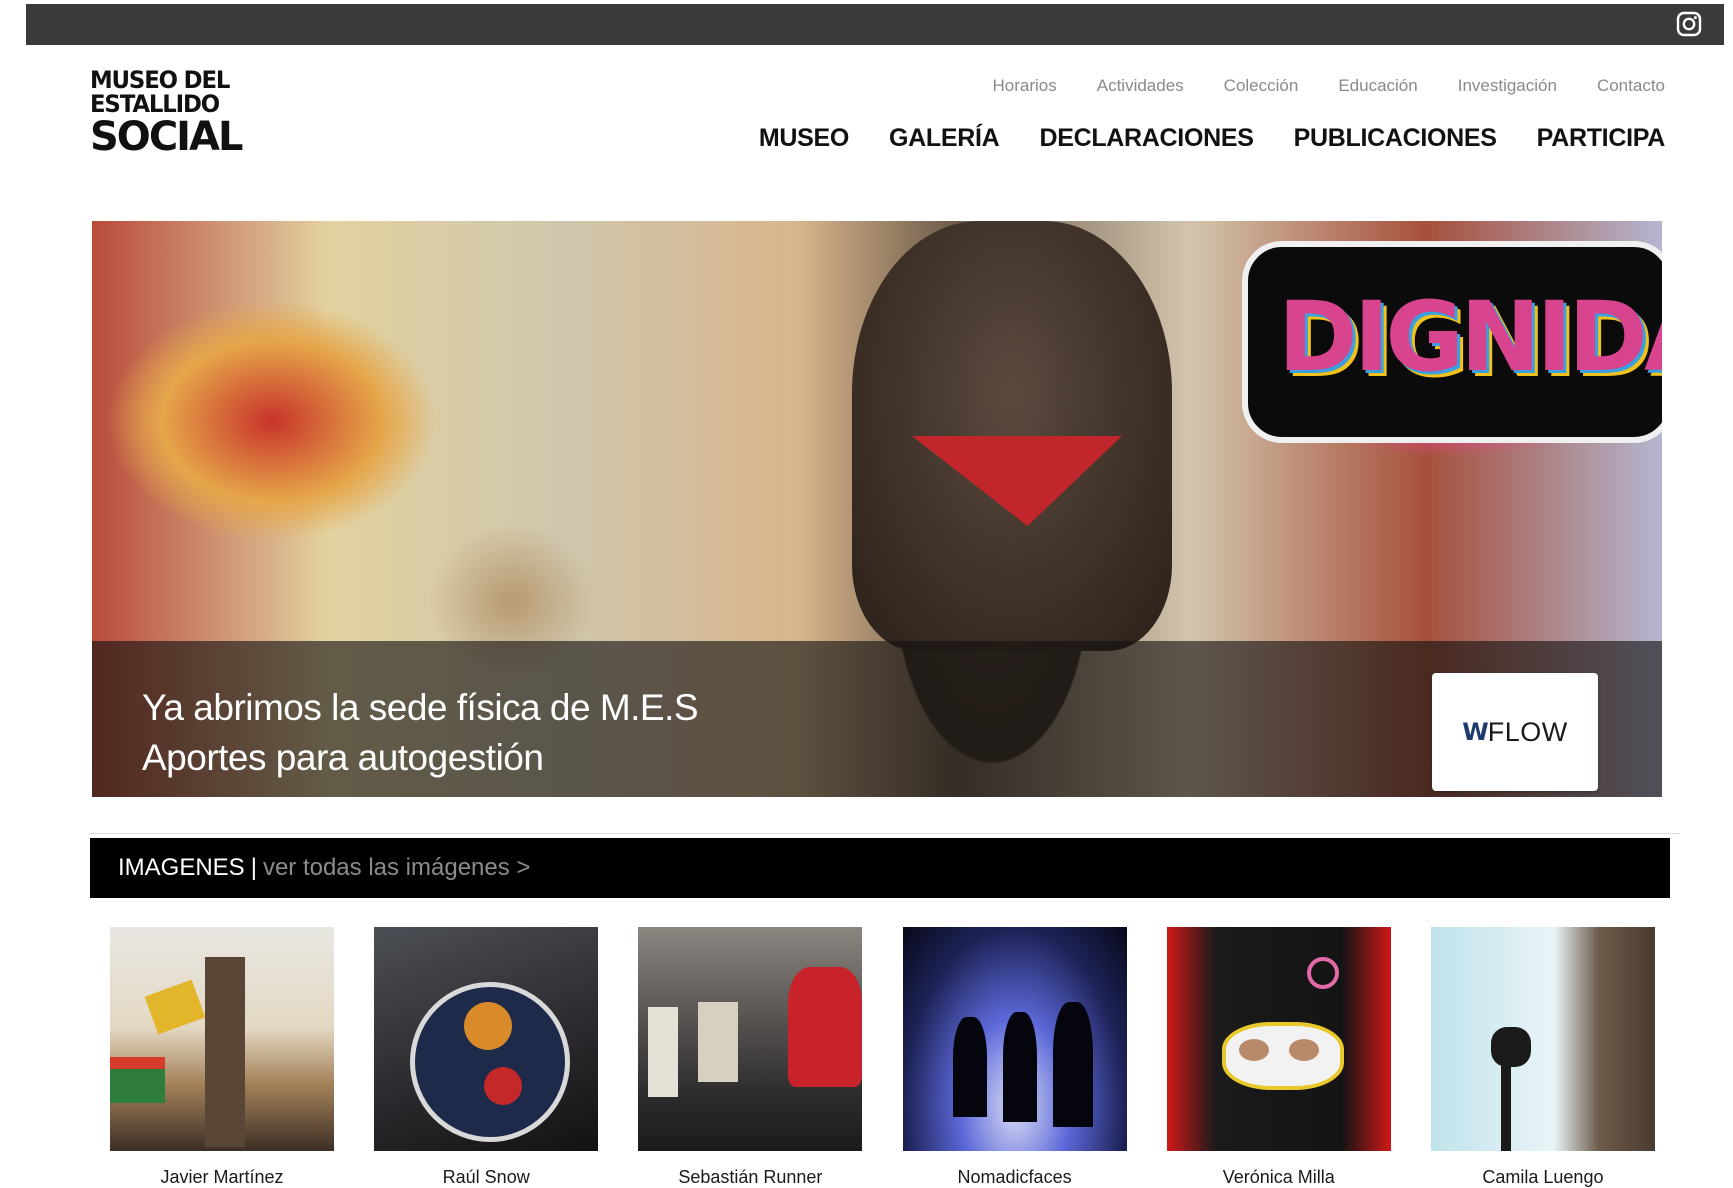 This screenshot has width=1733, height=1188. I want to click on top-bar, so click(875, 24).